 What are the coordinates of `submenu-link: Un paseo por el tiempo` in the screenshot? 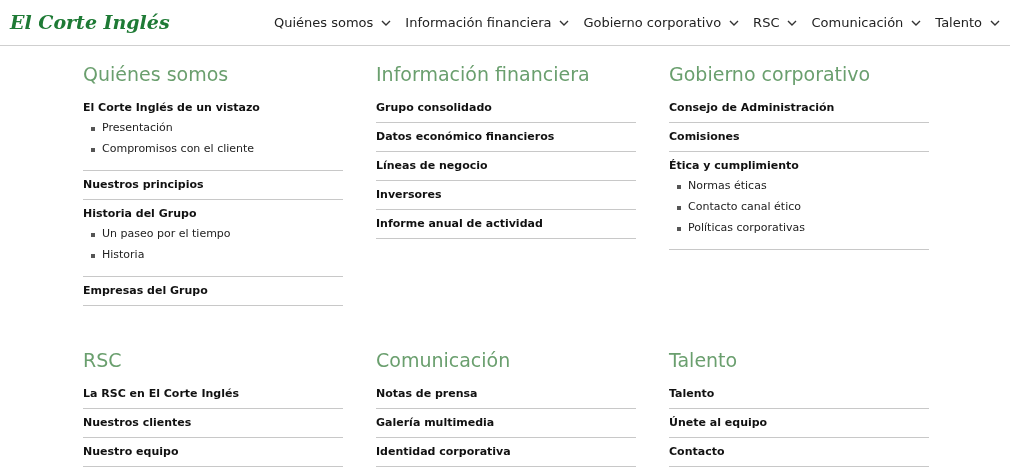 It's located at (166, 234).